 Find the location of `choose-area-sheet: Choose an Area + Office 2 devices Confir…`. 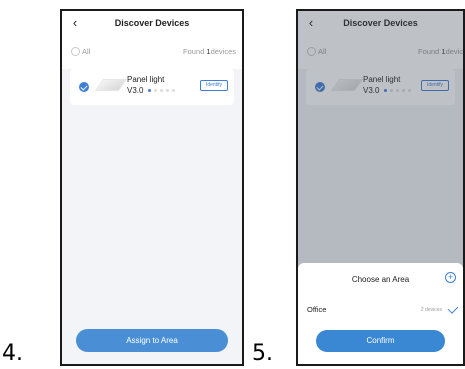

choose-area-sheet: Choose an Area + Office 2 devices Confir… is located at coordinates (380, 313).